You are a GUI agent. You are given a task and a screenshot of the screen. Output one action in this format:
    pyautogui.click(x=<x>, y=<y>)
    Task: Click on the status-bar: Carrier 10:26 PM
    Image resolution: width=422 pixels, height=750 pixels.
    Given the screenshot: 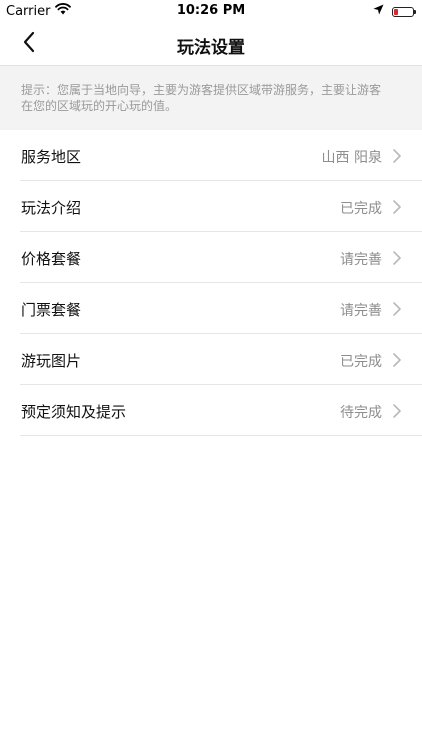 What is the action you would take?
    pyautogui.click(x=211, y=11)
    